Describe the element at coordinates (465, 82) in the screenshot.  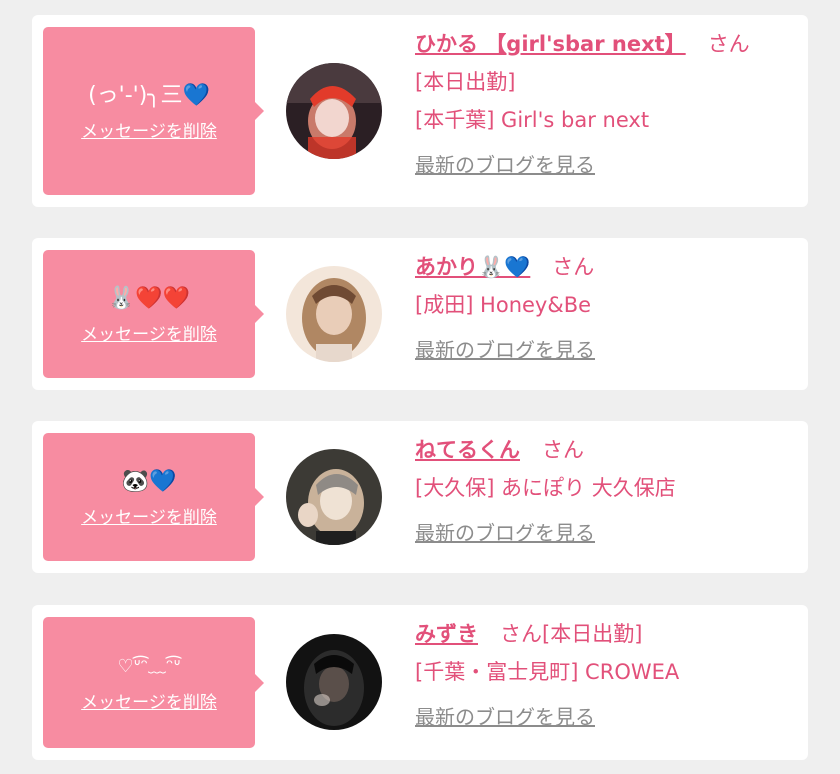
I see `attendance-status: [本日出勤]` at that location.